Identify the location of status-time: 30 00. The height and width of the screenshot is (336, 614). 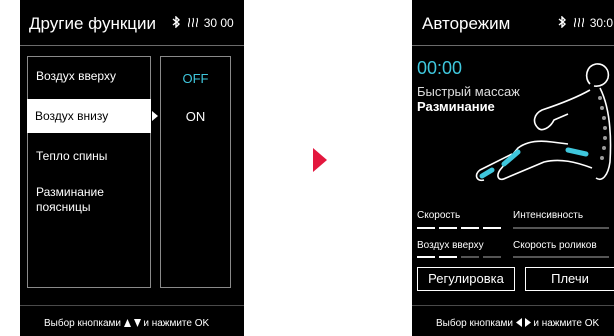
(218, 23).